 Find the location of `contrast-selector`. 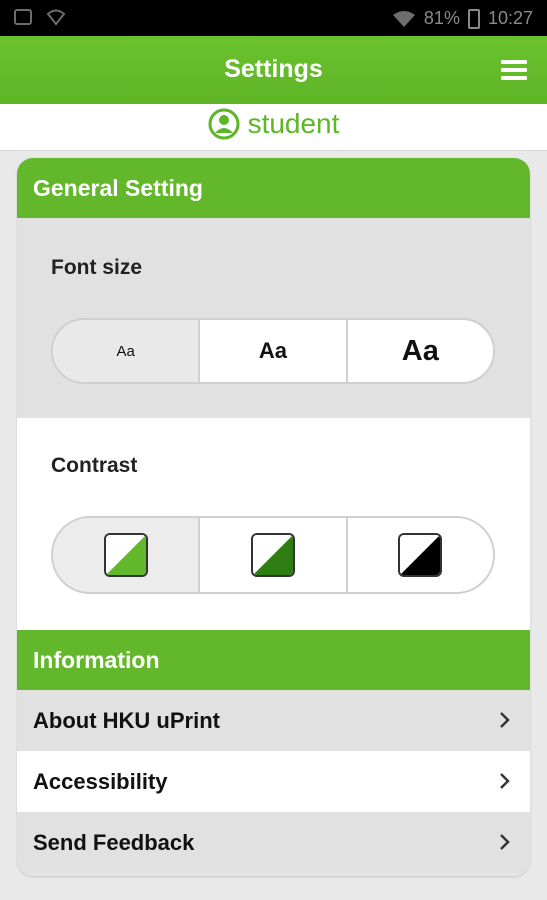

contrast-selector is located at coordinates (273, 555).